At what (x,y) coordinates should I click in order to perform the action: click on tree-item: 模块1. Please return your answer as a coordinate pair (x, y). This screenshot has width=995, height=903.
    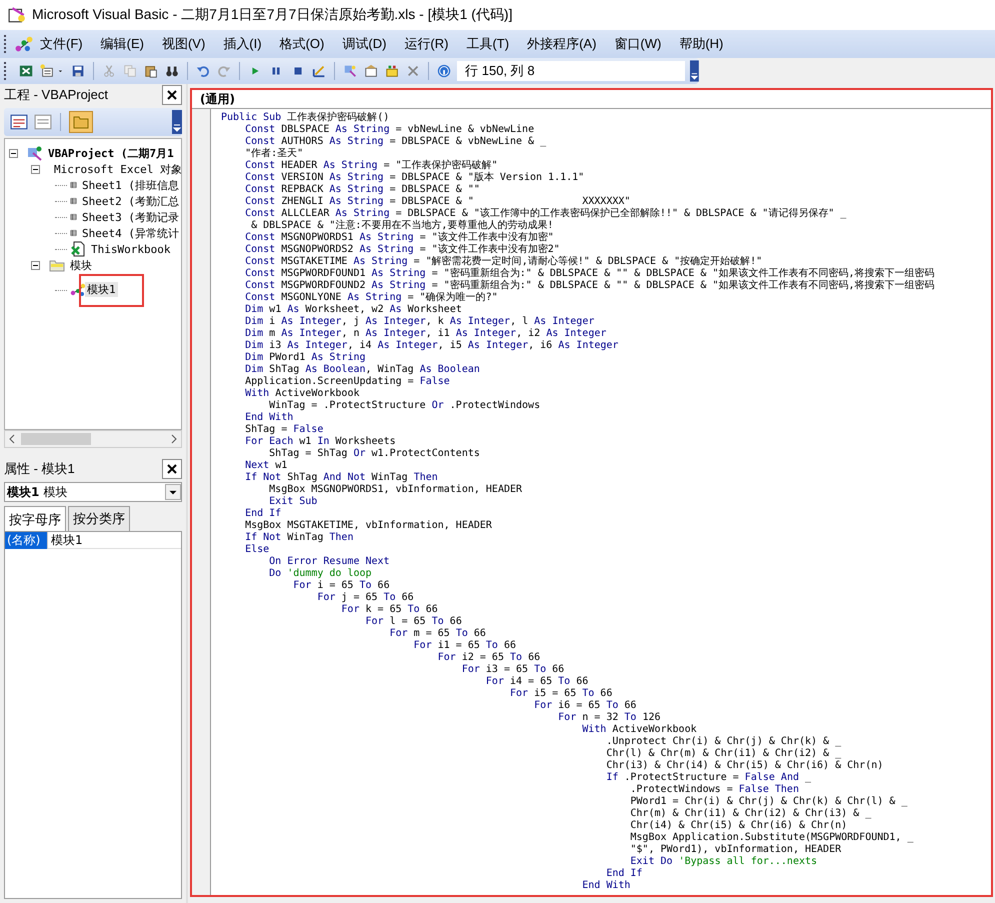
    Looking at the image, I should click on (101, 289).